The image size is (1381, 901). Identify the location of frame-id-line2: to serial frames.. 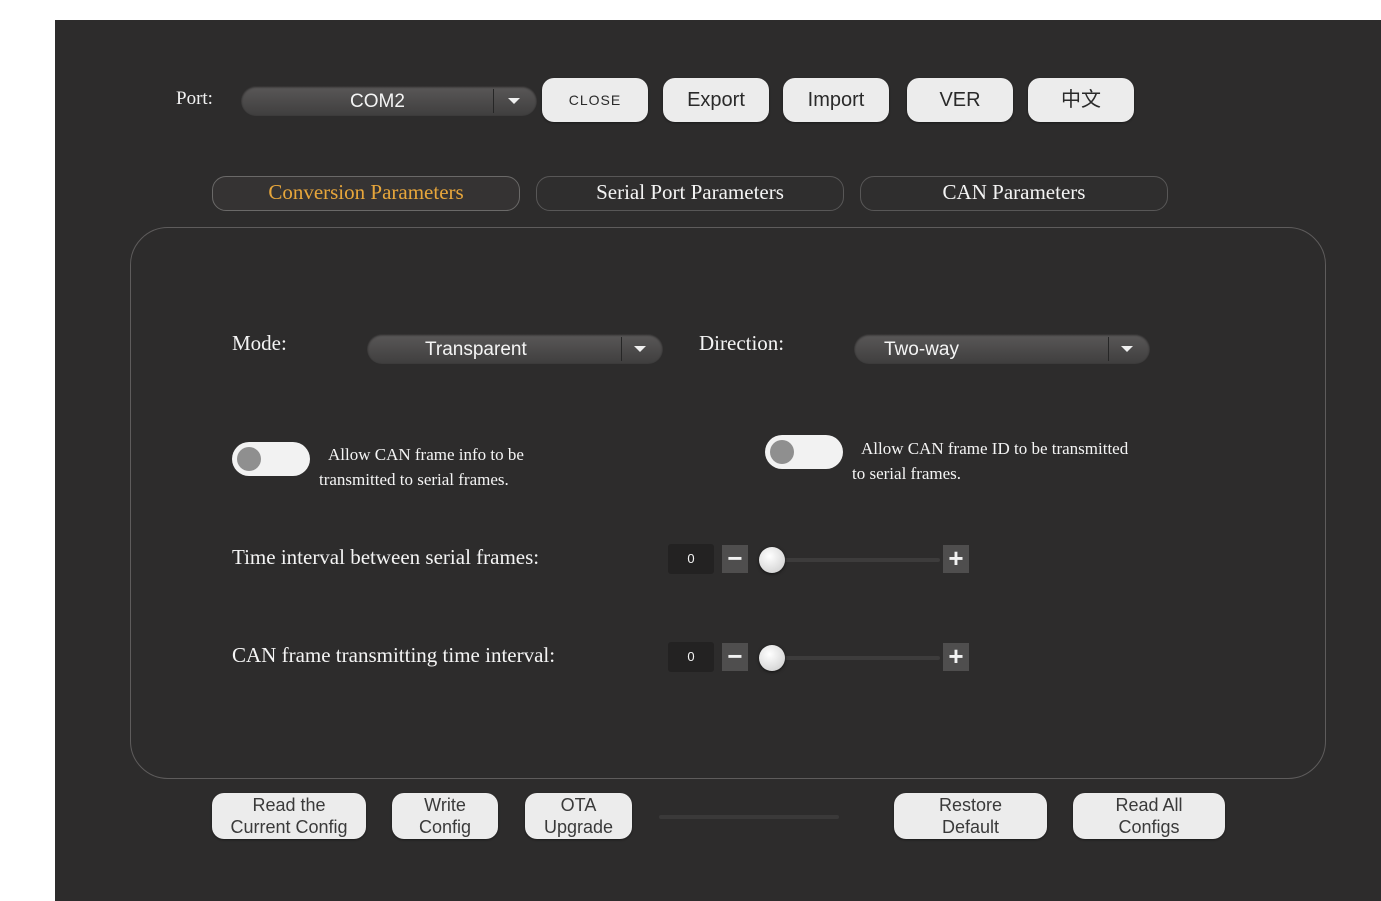
(907, 473).